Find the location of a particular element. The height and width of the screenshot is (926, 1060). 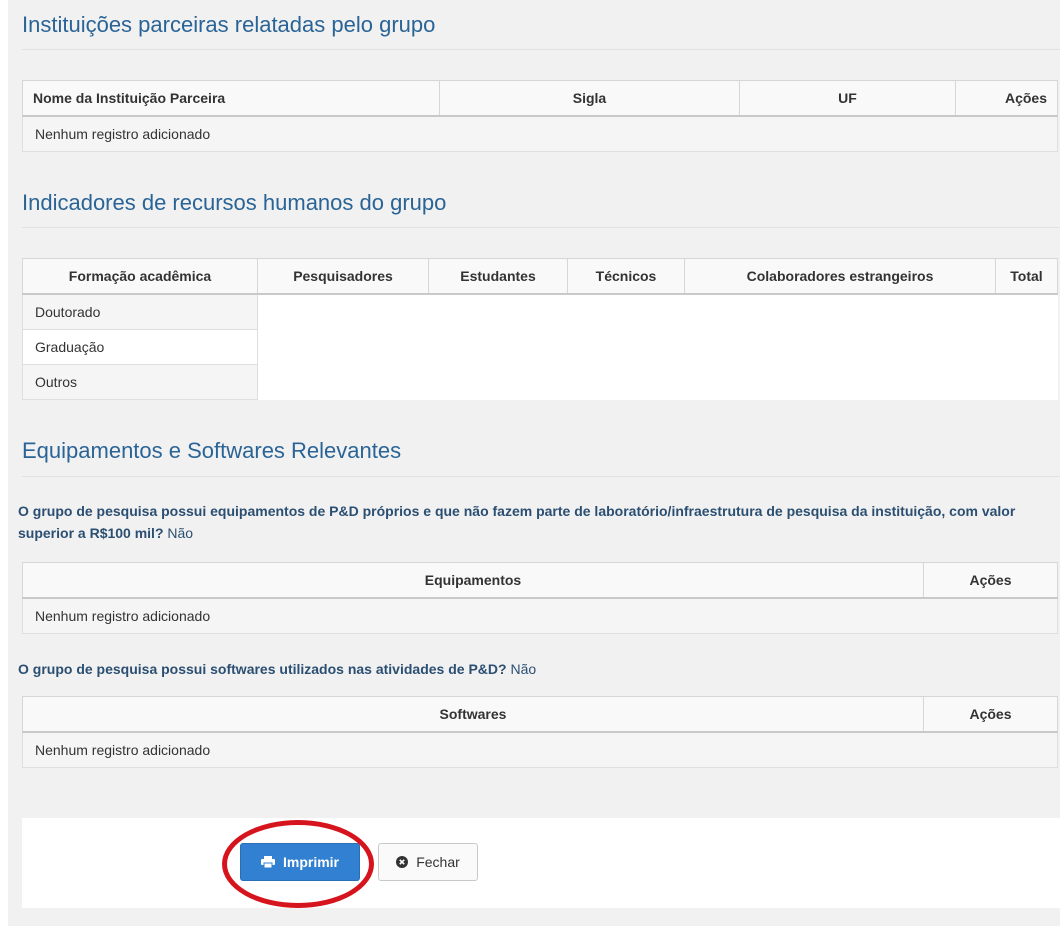

row-label-doctorate: Doutorado is located at coordinates (140, 311).